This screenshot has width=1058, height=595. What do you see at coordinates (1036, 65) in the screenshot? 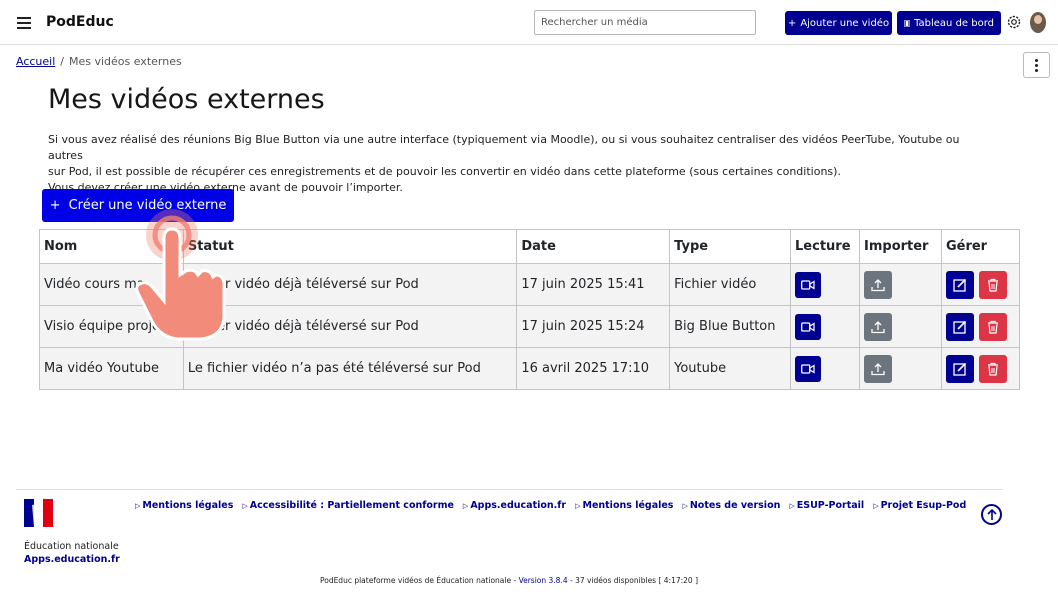
I see `kebab-menu-button` at bounding box center [1036, 65].